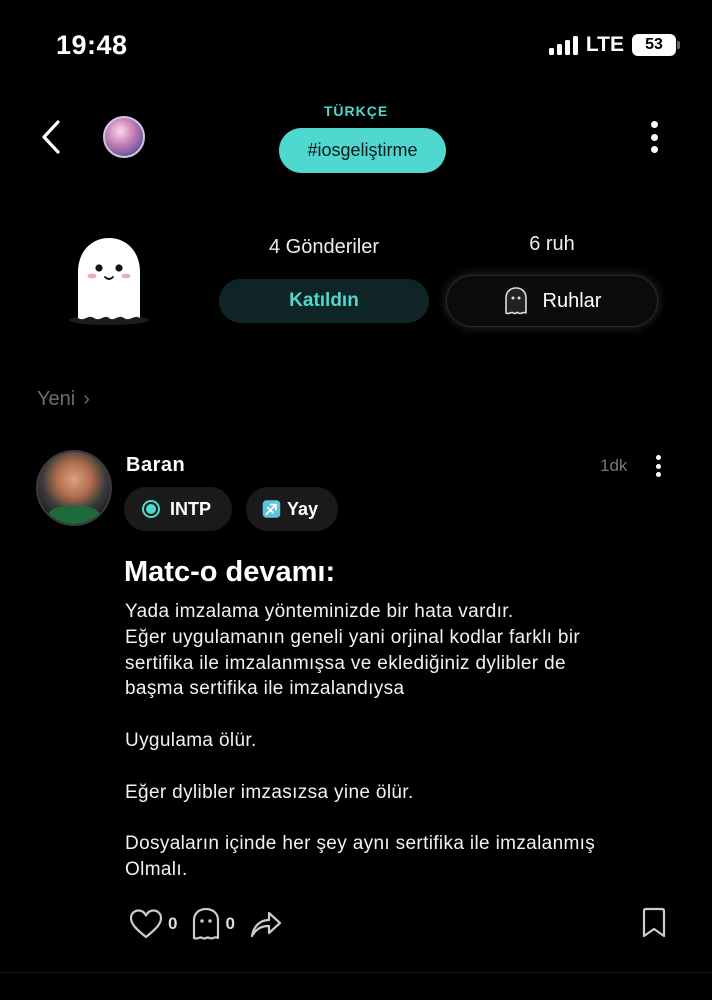  What do you see at coordinates (230, 572) in the screenshot?
I see `post-title: Matc-o devamı:` at bounding box center [230, 572].